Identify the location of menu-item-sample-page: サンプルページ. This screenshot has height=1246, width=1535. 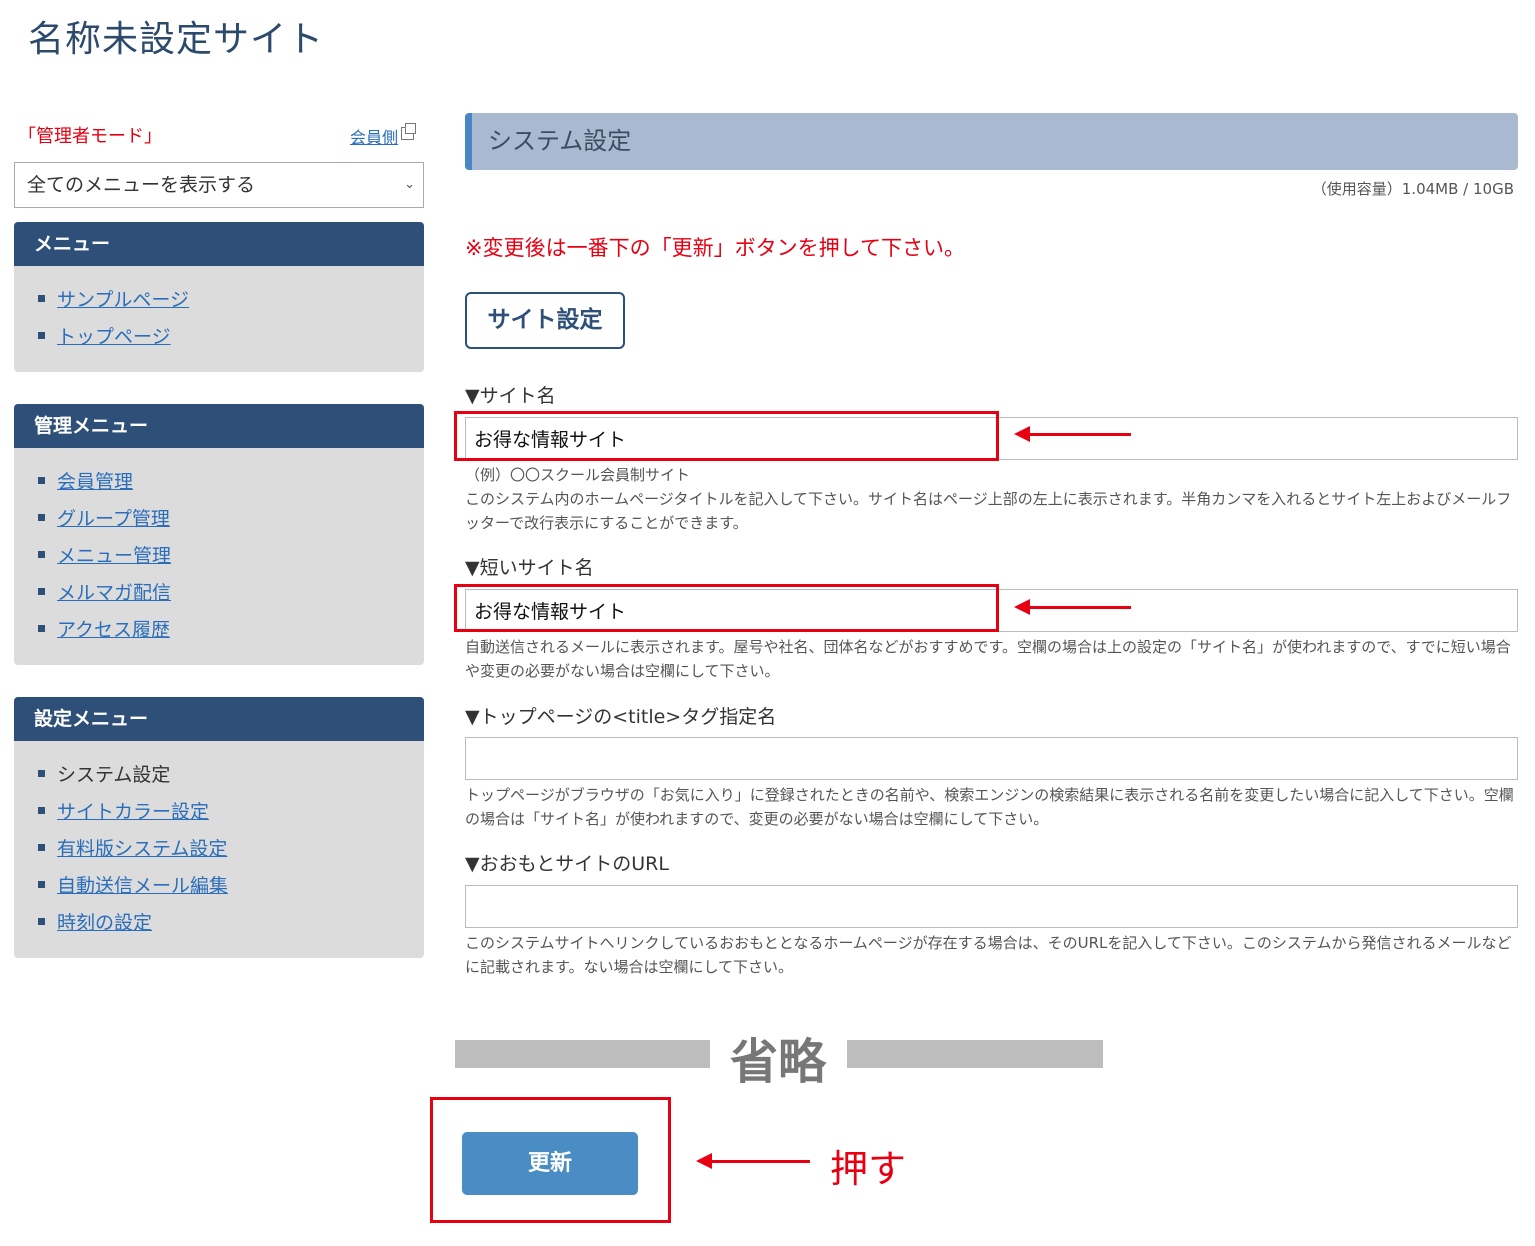
(123, 300).